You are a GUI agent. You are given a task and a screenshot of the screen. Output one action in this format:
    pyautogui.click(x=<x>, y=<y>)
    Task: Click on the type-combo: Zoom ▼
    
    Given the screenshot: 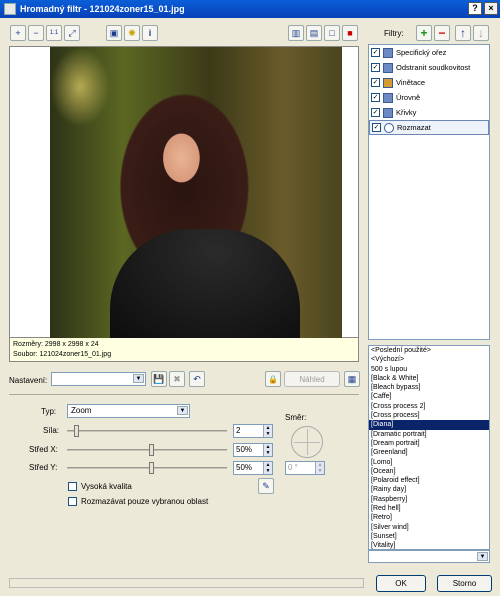 What is the action you would take?
    pyautogui.click(x=128, y=411)
    